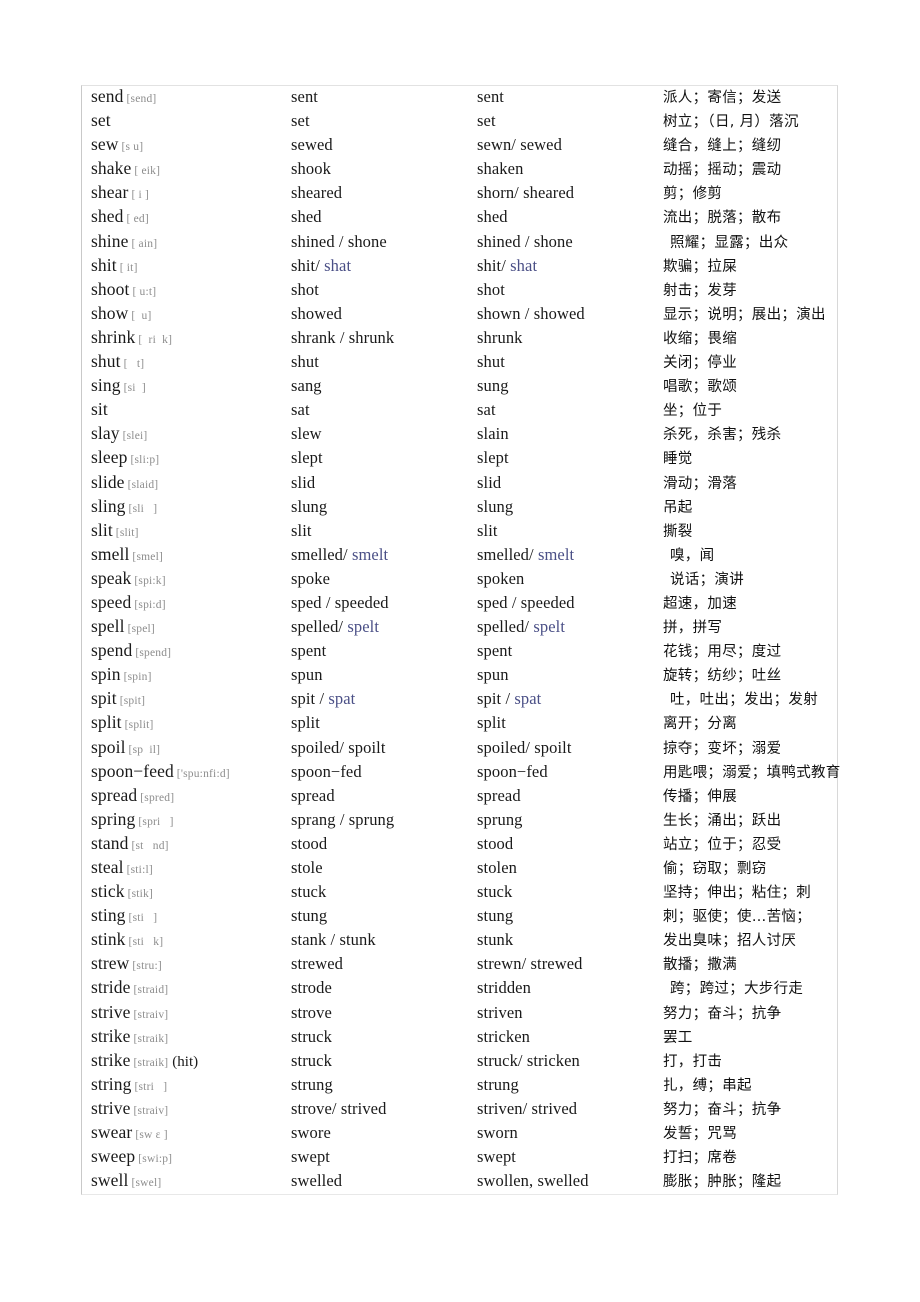 The image size is (920, 1302). Describe the element at coordinates (139, 870) in the screenshot. I see `verb-phonetic: [sti:l]` at that location.